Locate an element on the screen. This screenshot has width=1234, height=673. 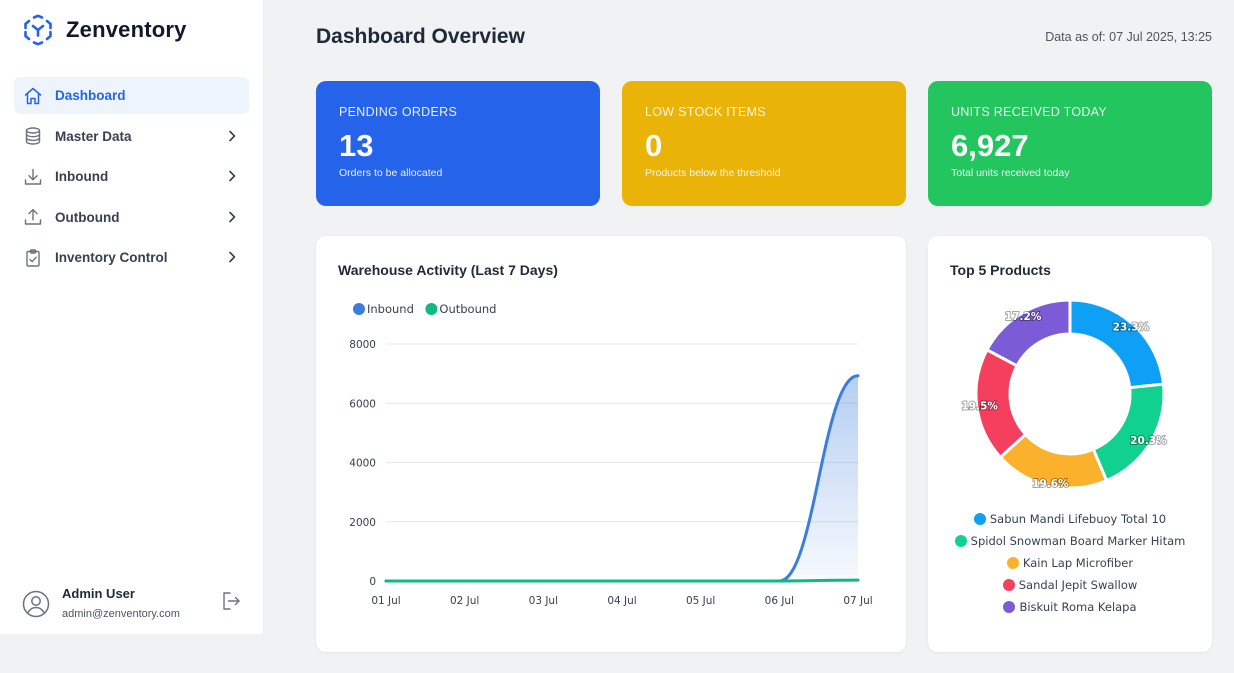
y-tick-label: 4000 is located at coordinates (362, 464).